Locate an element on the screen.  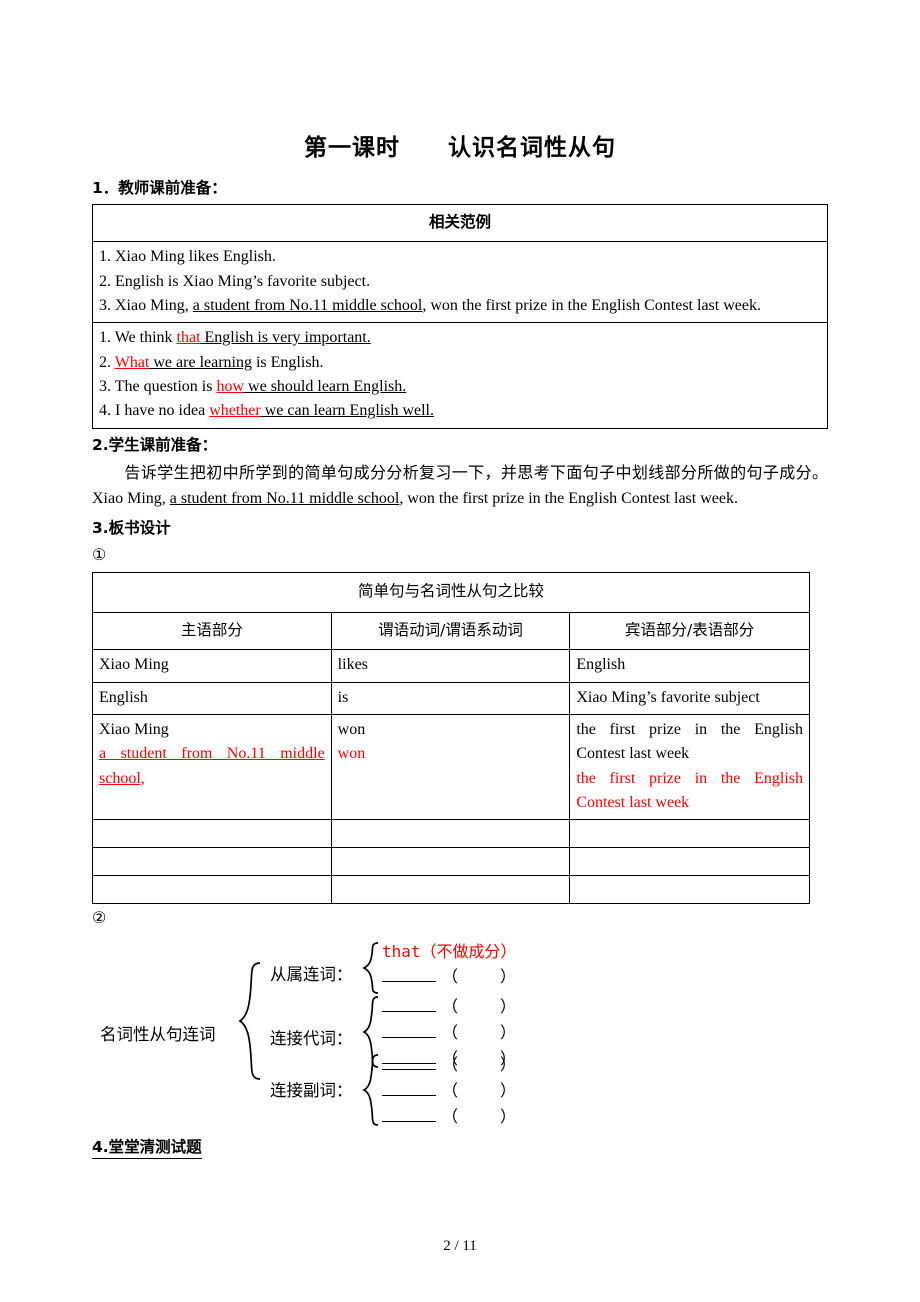
clause-example-4-prefix: 4. I have no idea is located at coordinates (154, 411).